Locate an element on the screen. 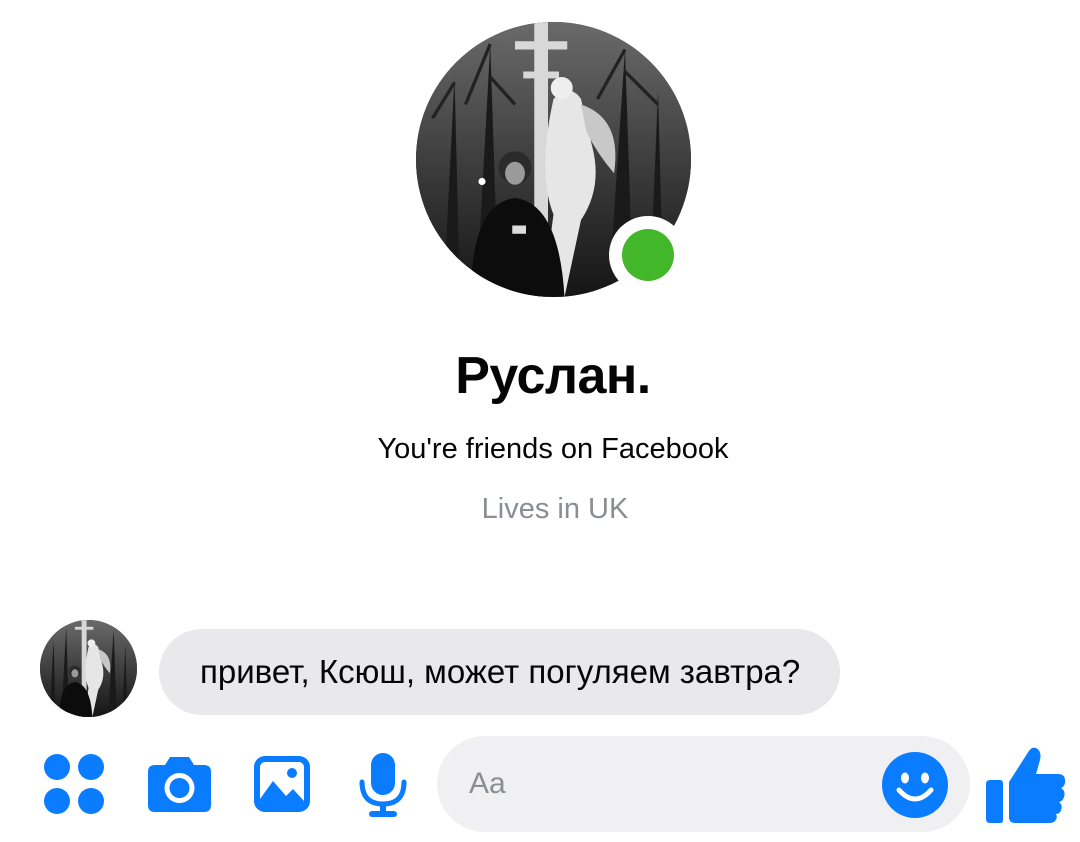  gallery-icon is located at coordinates (282, 784).